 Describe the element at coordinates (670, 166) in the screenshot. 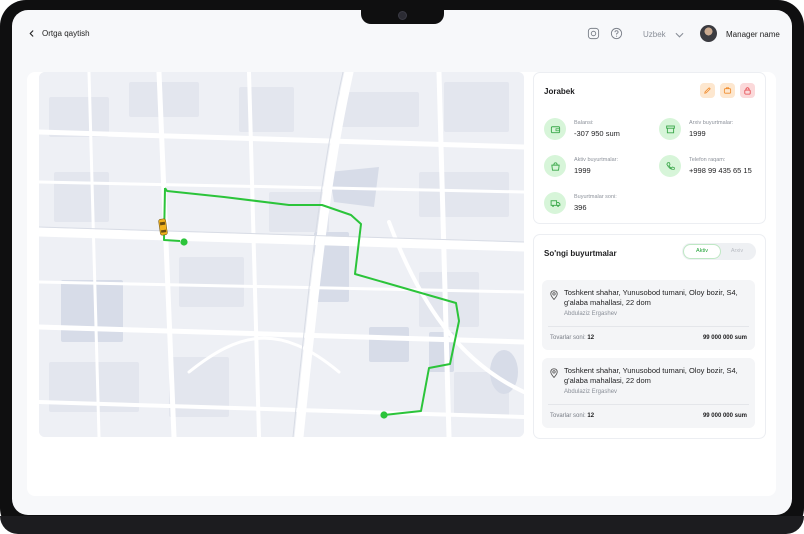

I see `phone-icon` at that location.